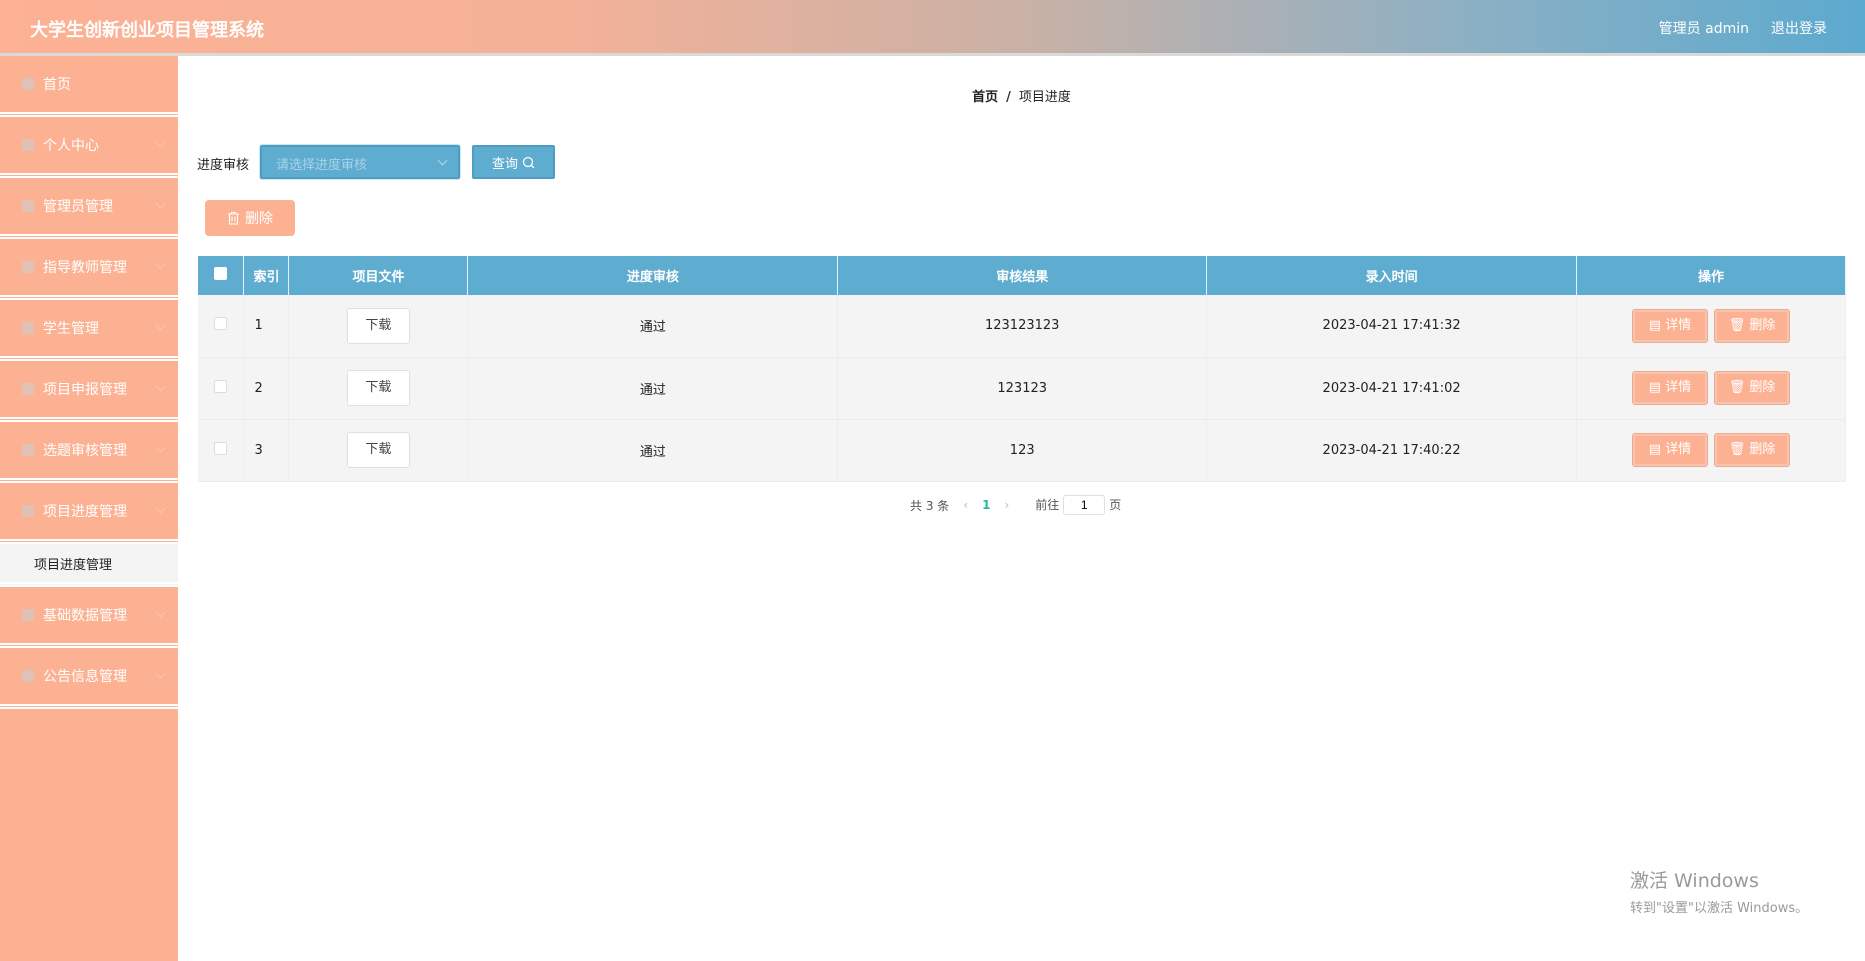 The width and height of the screenshot is (1865, 961). Describe the element at coordinates (504, 164) in the screenshot. I see `query-label: 查询` at that location.